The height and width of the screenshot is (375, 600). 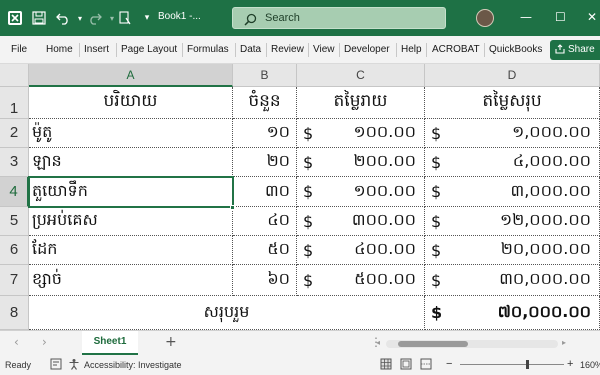 What do you see at coordinates (570, 364) in the screenshot?
I see `zoom-in-icon: +` at bounding box center [570, 364].